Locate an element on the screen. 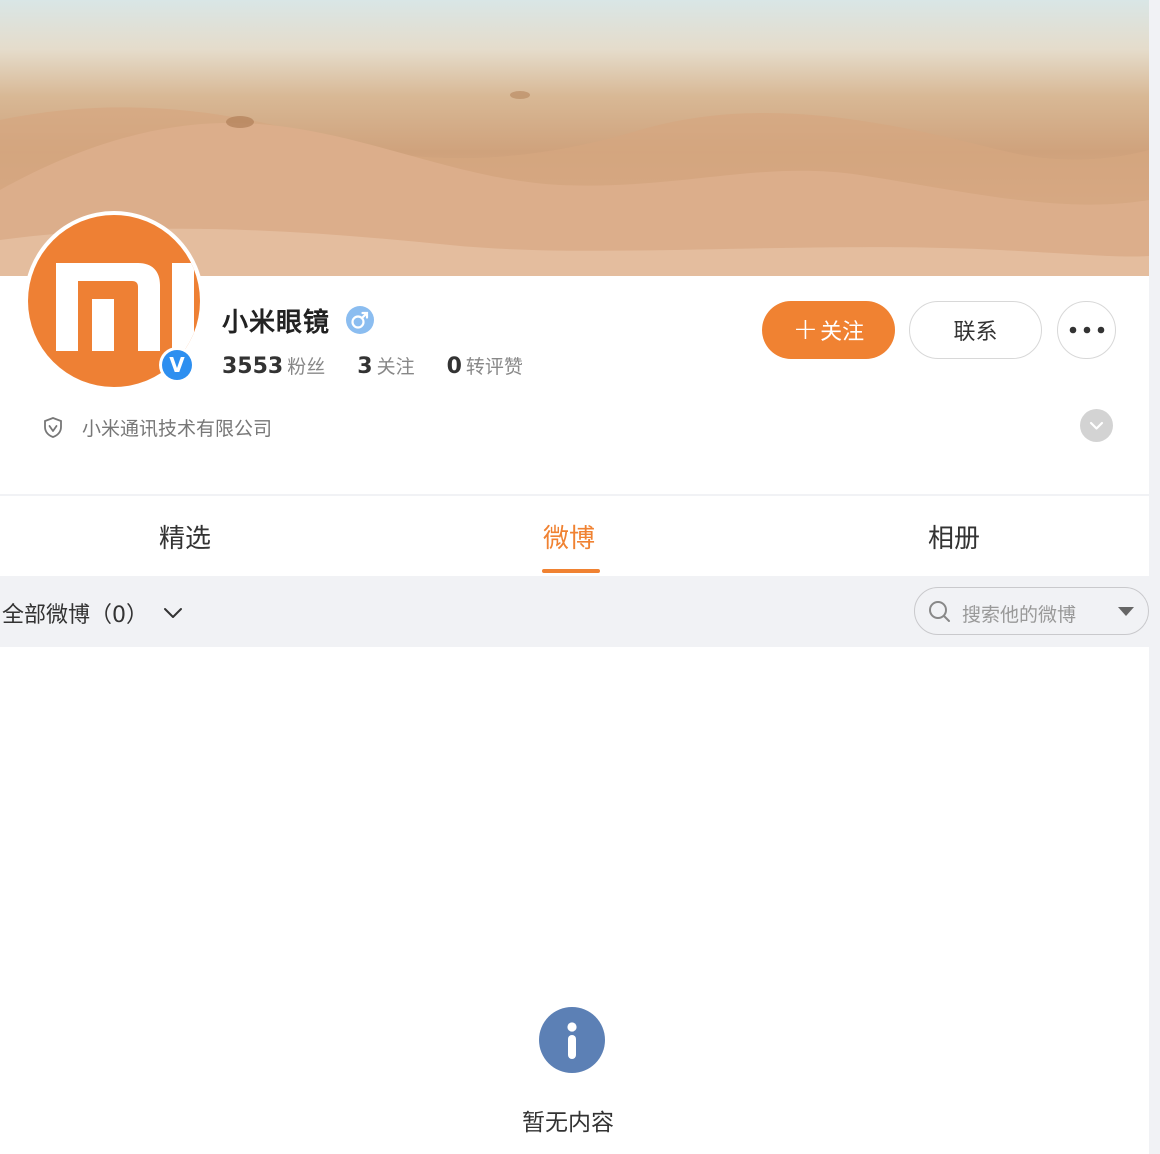  more-dots-icon is located at coordinates (1086, 330).